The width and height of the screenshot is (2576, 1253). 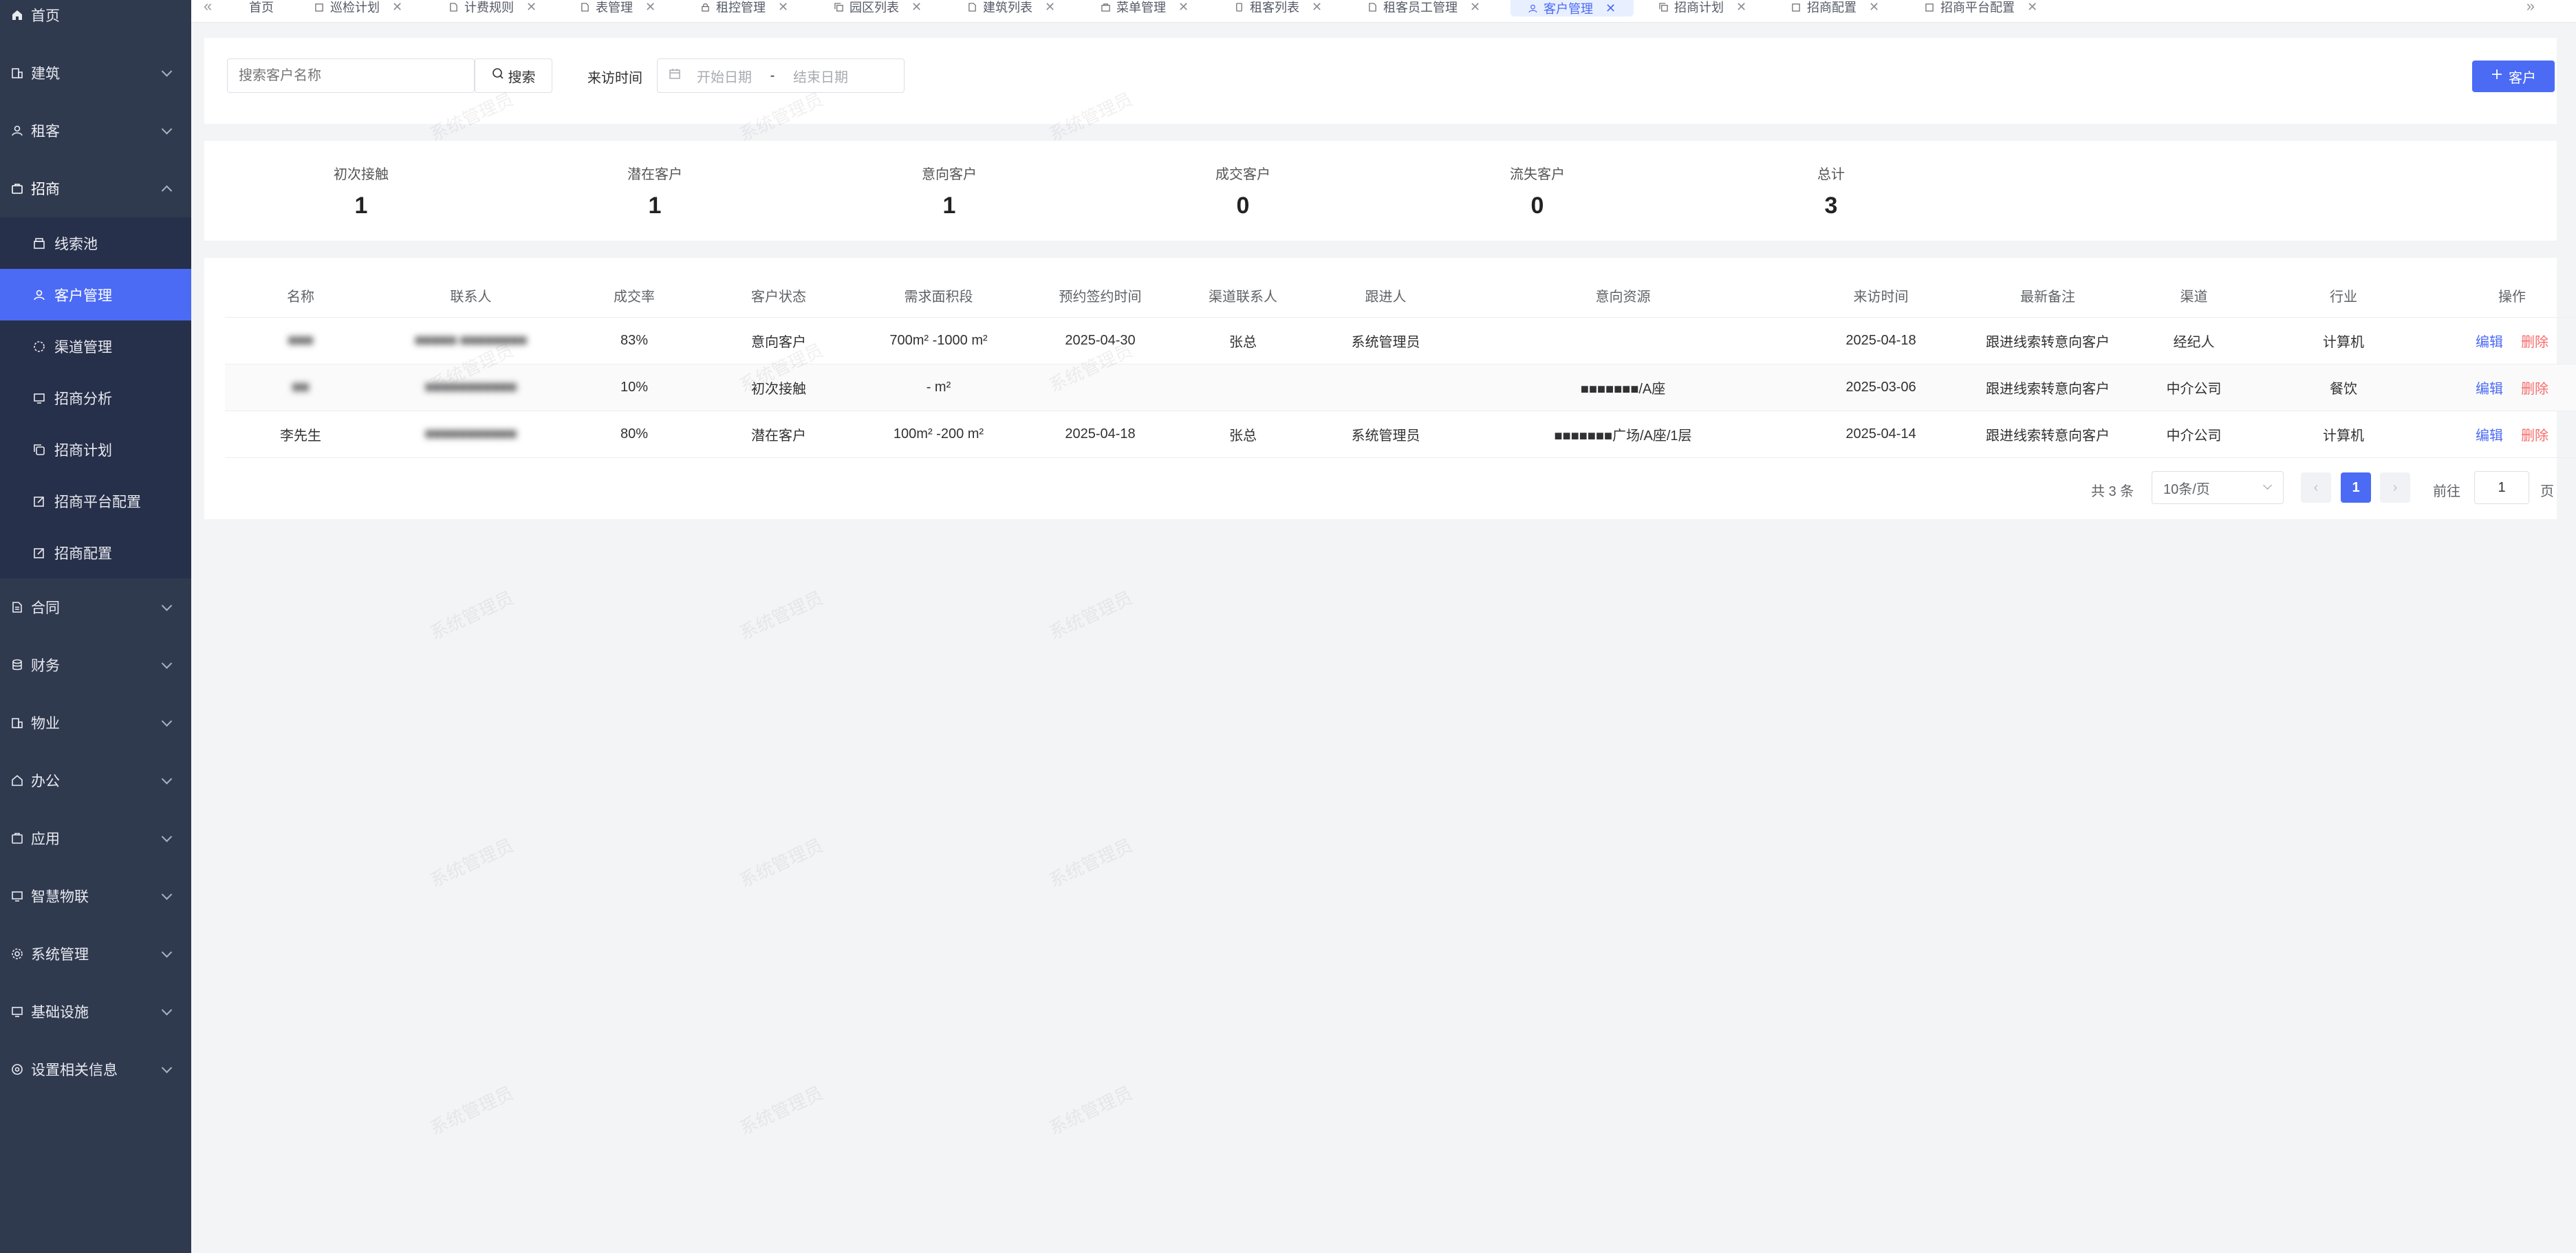 What do you see at coordinates (1978, 7) in the screenshot?
I see `tab-label: 招商平台配置` at bounding box center [1978, 7].